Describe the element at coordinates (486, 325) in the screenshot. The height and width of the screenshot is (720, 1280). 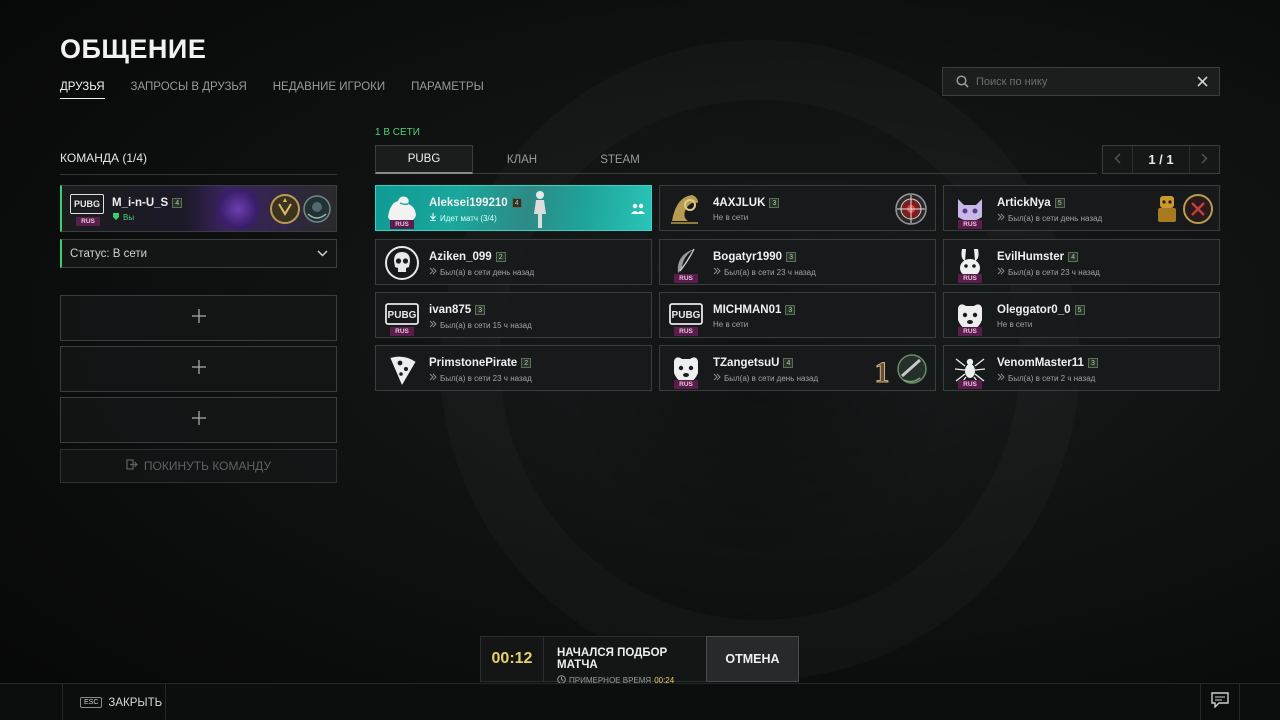
I see `friend-status: Был(а) в сети 15 ч назад` at that location.